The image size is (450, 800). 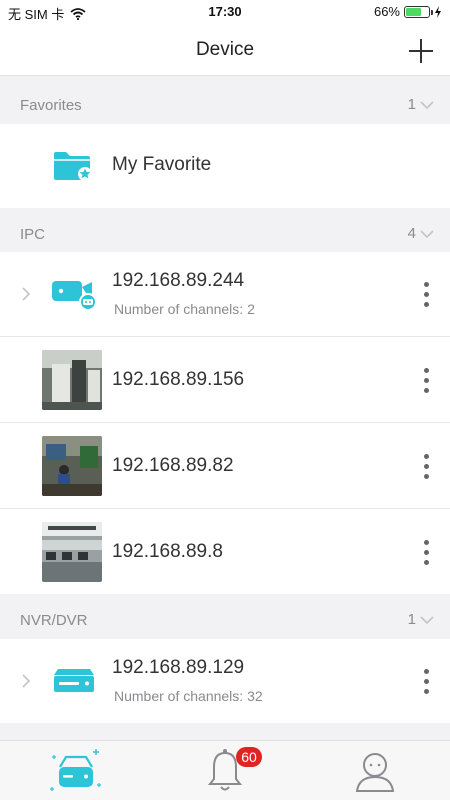 I want to click on alerts-badge: 60, so click(x=249, y=757).